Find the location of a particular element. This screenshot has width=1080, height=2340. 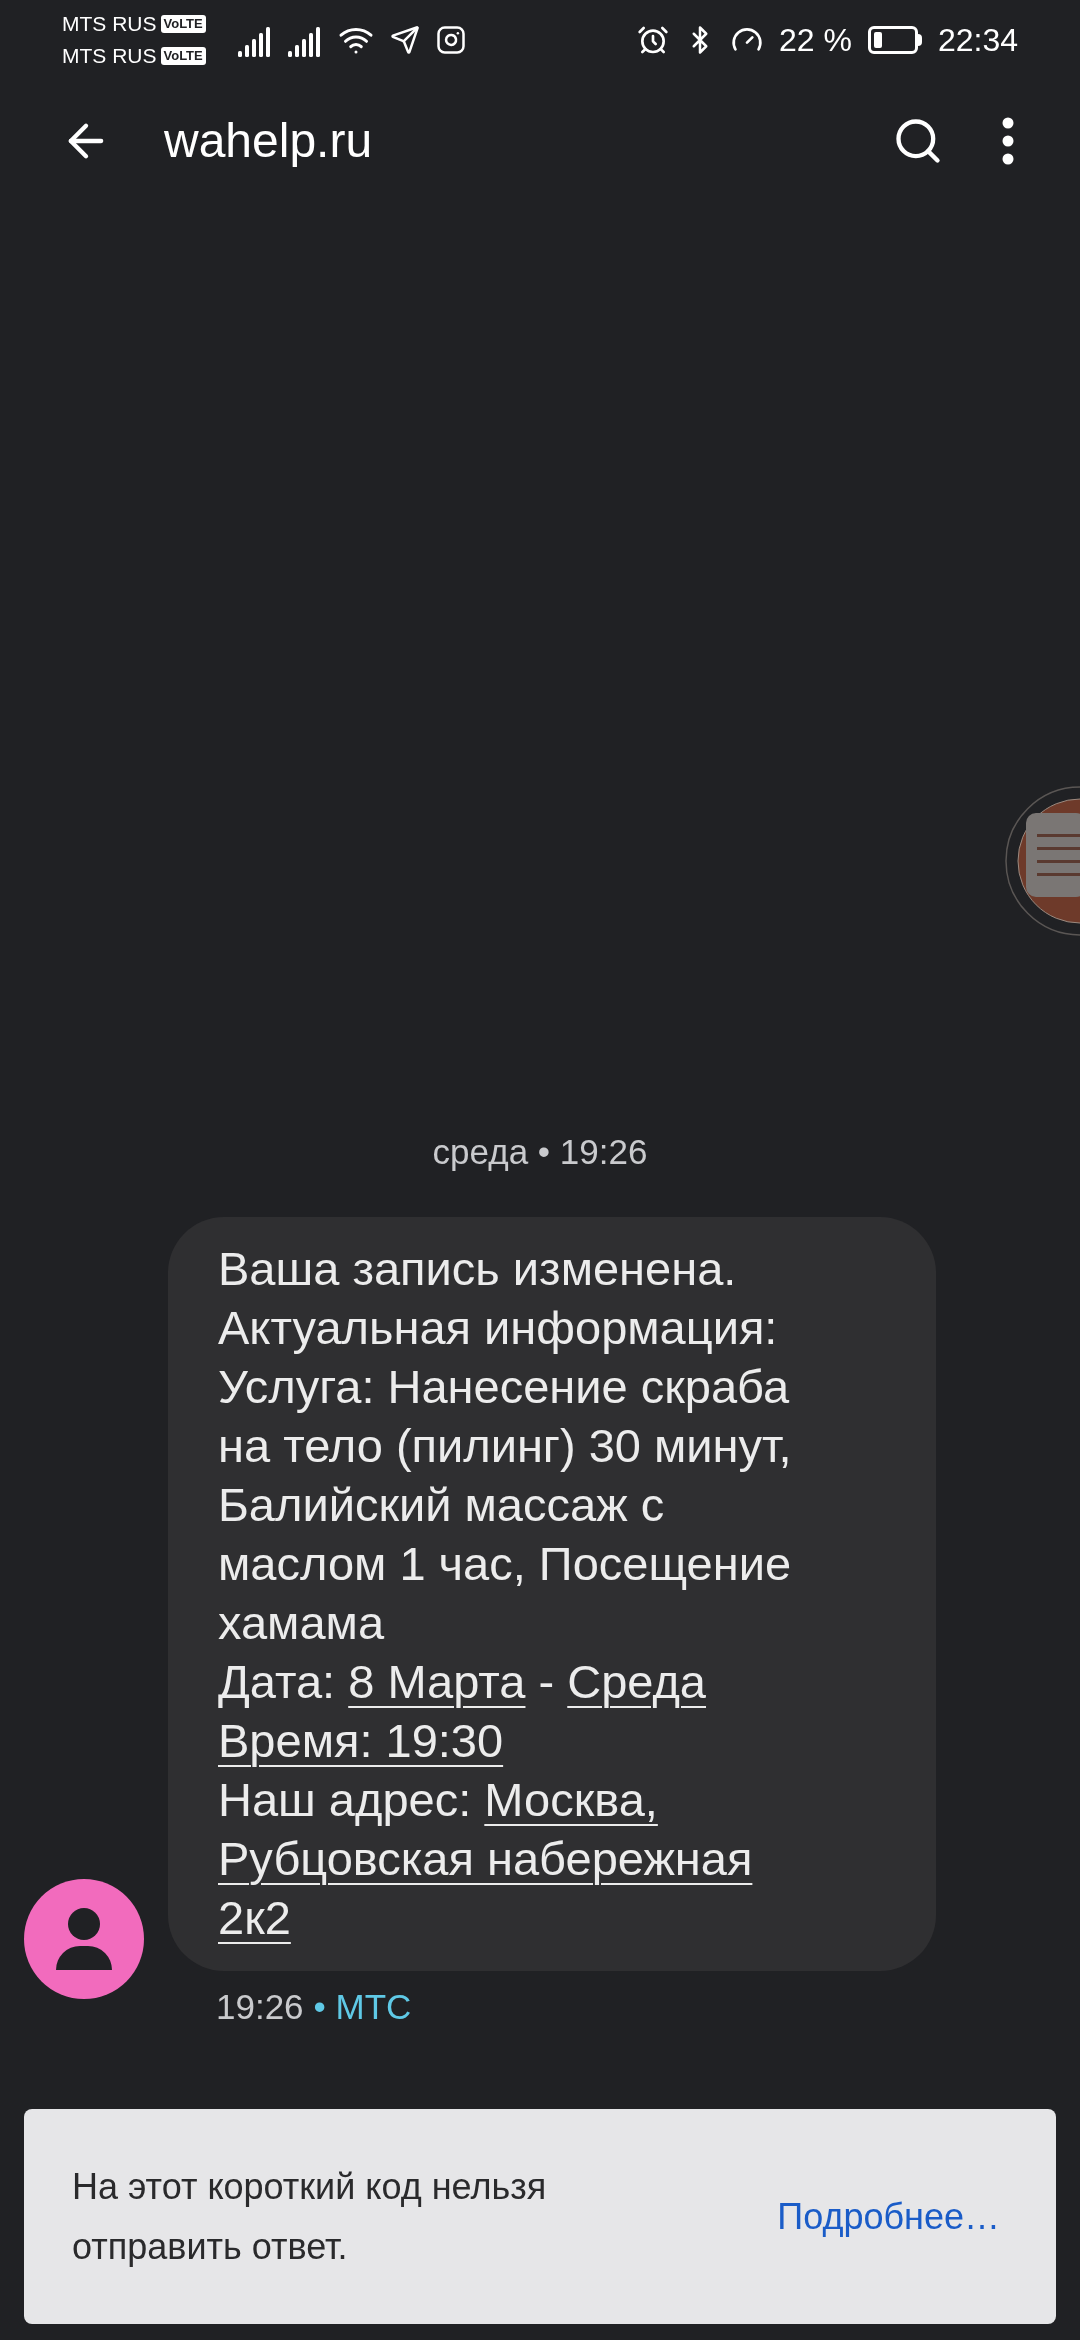

message-link: Среда is located at coordinates (636, 1681).